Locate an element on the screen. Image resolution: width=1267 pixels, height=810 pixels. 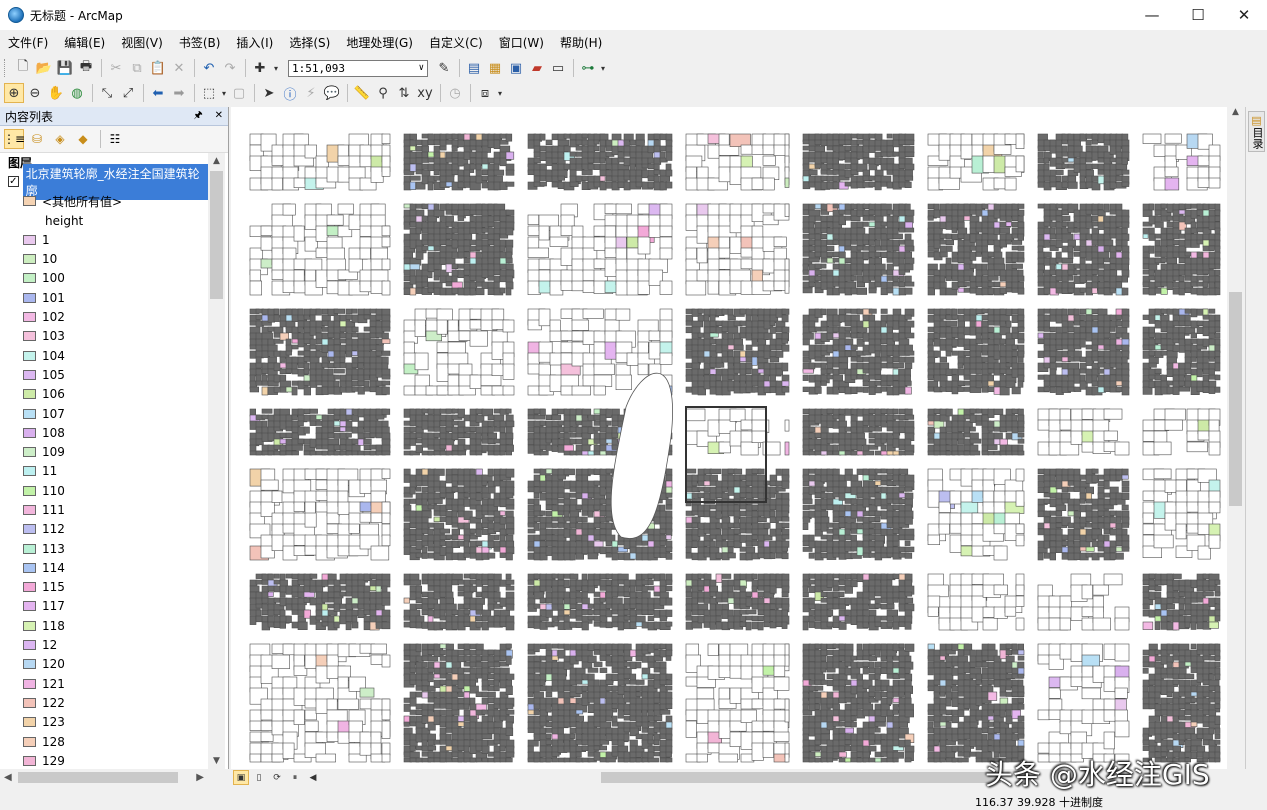
map-scale-combo: 1:51,093 ∨ is located at coordinates (358, 68).